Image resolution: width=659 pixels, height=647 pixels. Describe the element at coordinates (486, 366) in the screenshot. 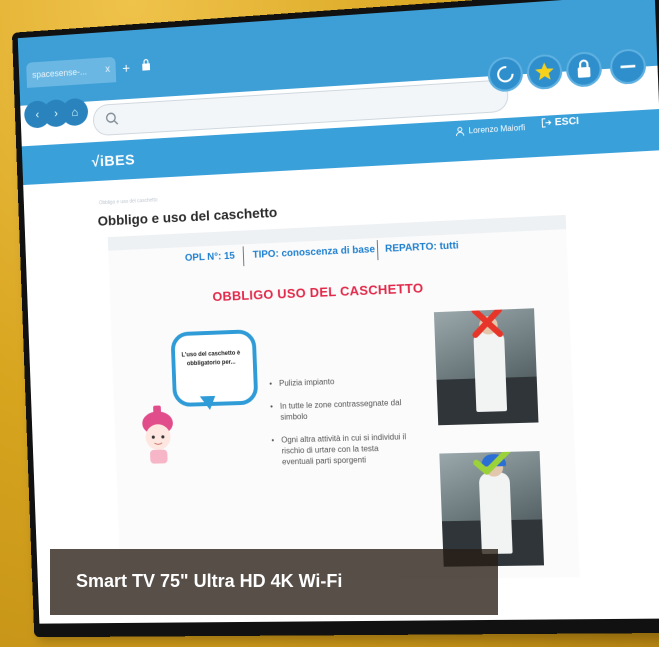

I see `photo-worker-no-helmet` at that location.